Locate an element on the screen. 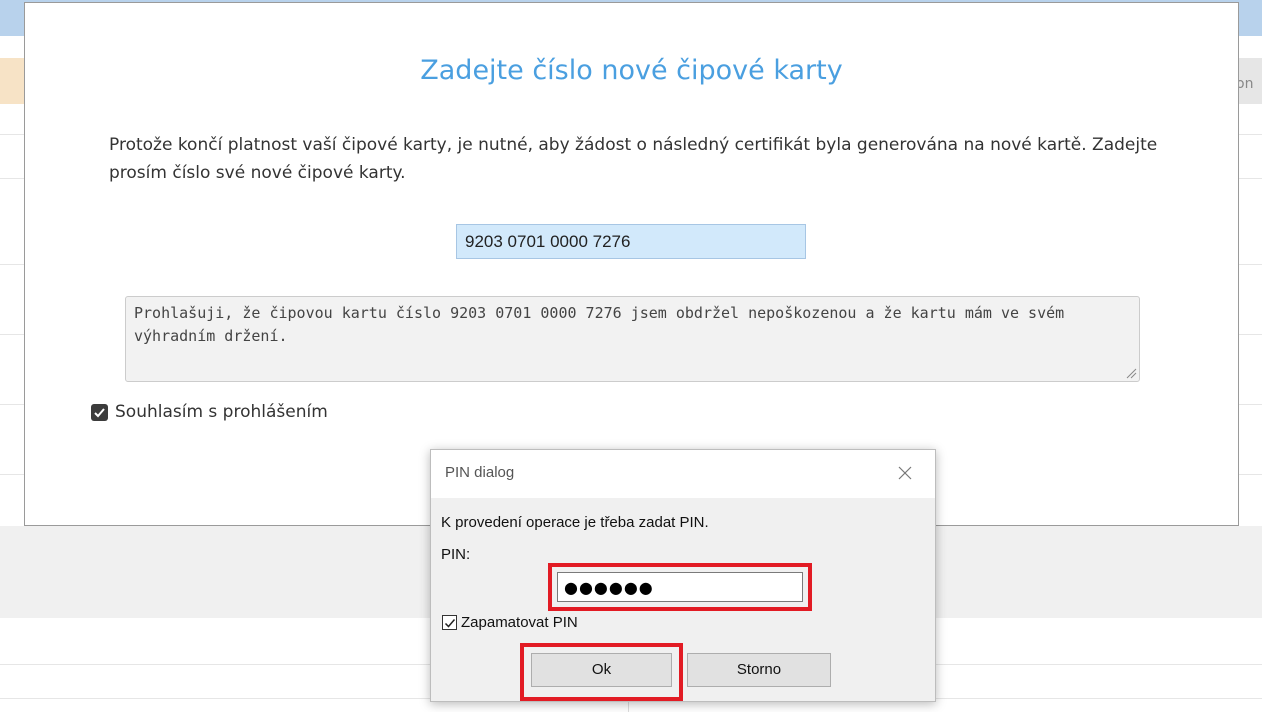 The height and width of the screenshot is (712, 1262). pin-message: K provedení operace je třeba zadat PIN. is located at coordinates (575, 522).